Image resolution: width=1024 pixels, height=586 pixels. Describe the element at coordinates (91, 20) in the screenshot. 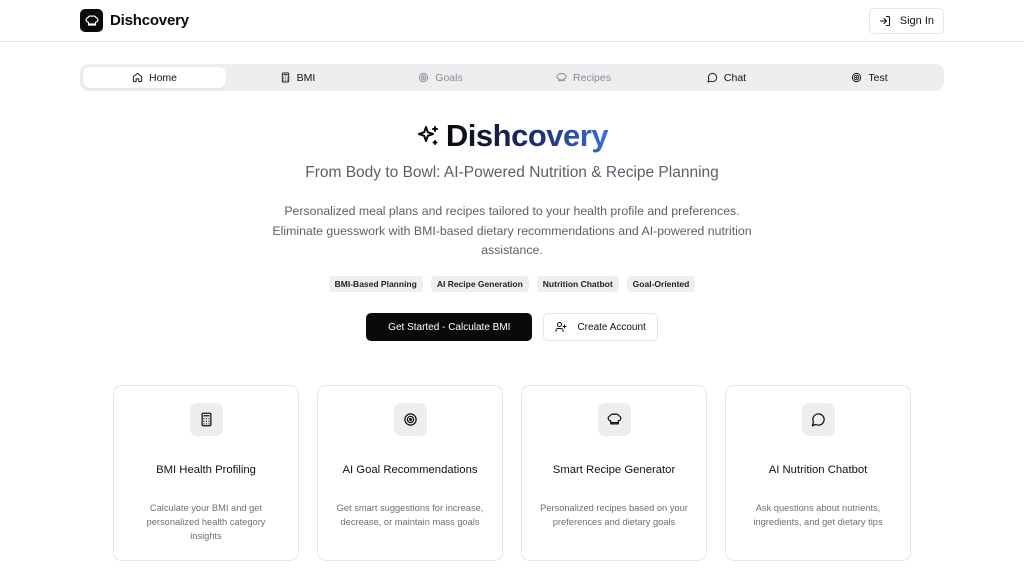

I see `chef-hat-logo-icon` at that location.